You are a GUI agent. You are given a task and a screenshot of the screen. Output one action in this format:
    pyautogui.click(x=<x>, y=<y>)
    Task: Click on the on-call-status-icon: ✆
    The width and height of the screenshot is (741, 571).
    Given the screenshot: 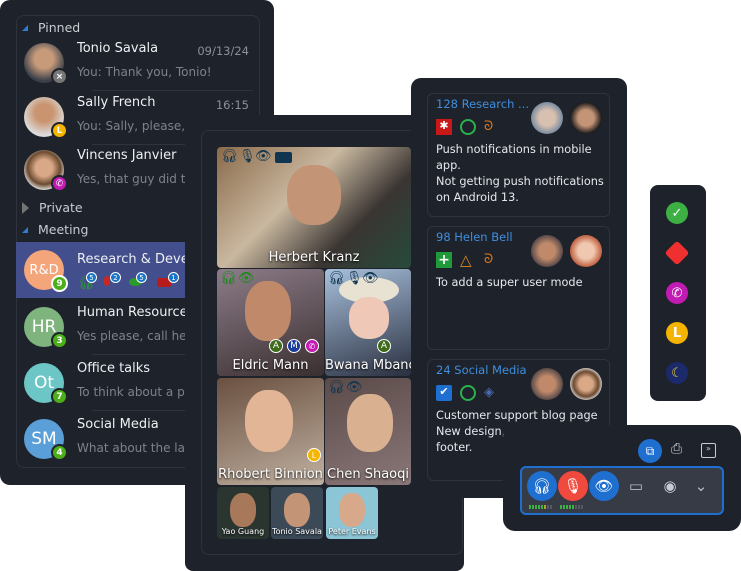 What is the action you would take?
    pyautogui.click(x=677, y=293)
    